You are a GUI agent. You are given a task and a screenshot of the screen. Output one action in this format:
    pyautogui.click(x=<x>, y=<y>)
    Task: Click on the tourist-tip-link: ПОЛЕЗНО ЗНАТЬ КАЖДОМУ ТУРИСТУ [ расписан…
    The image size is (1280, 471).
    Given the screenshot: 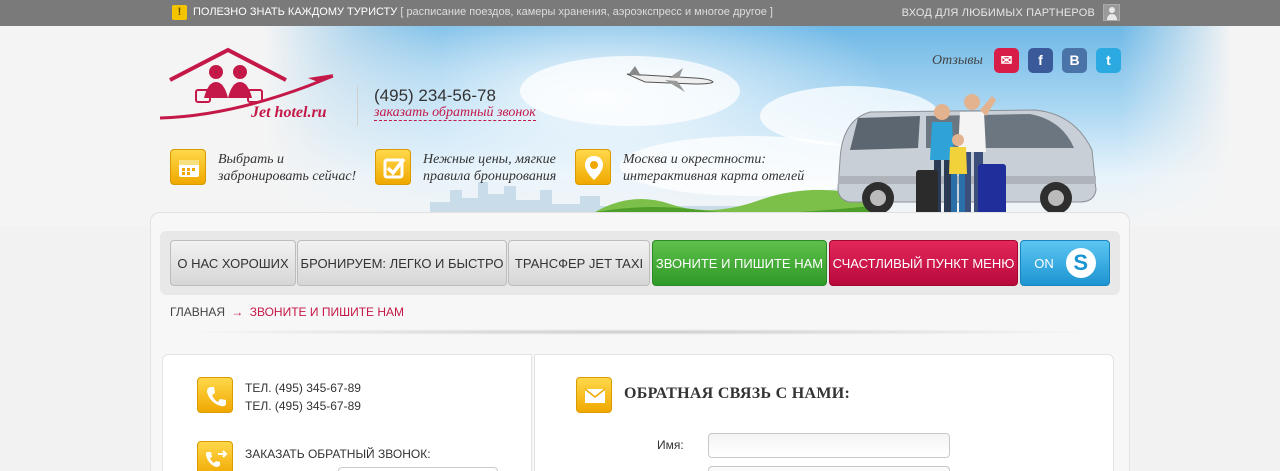 What is the action you would take?
    pyautogui.click(x=483, y=12)
    